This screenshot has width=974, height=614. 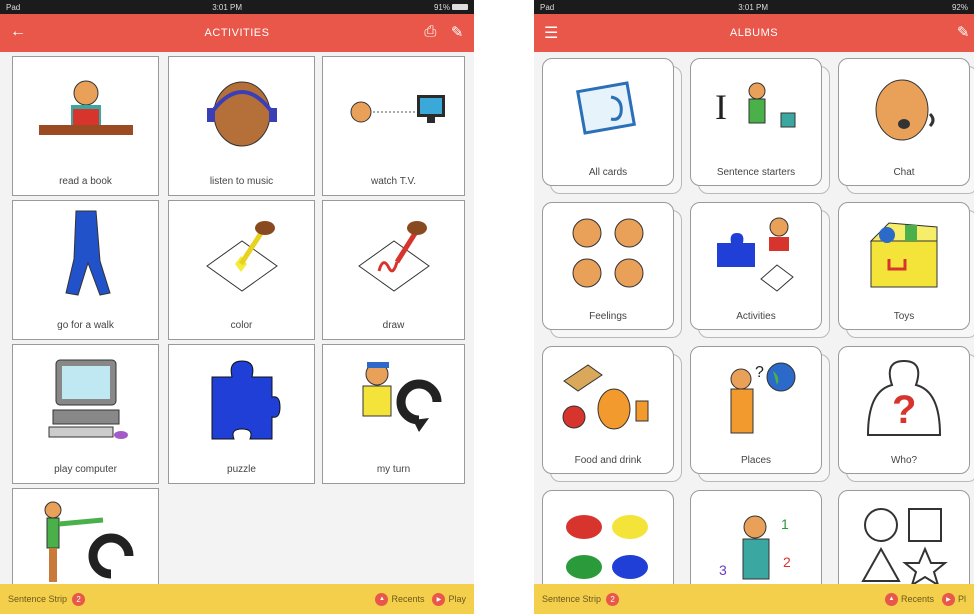 I want to click on card-read-a-book: read a book, so click(x=85, y=126).